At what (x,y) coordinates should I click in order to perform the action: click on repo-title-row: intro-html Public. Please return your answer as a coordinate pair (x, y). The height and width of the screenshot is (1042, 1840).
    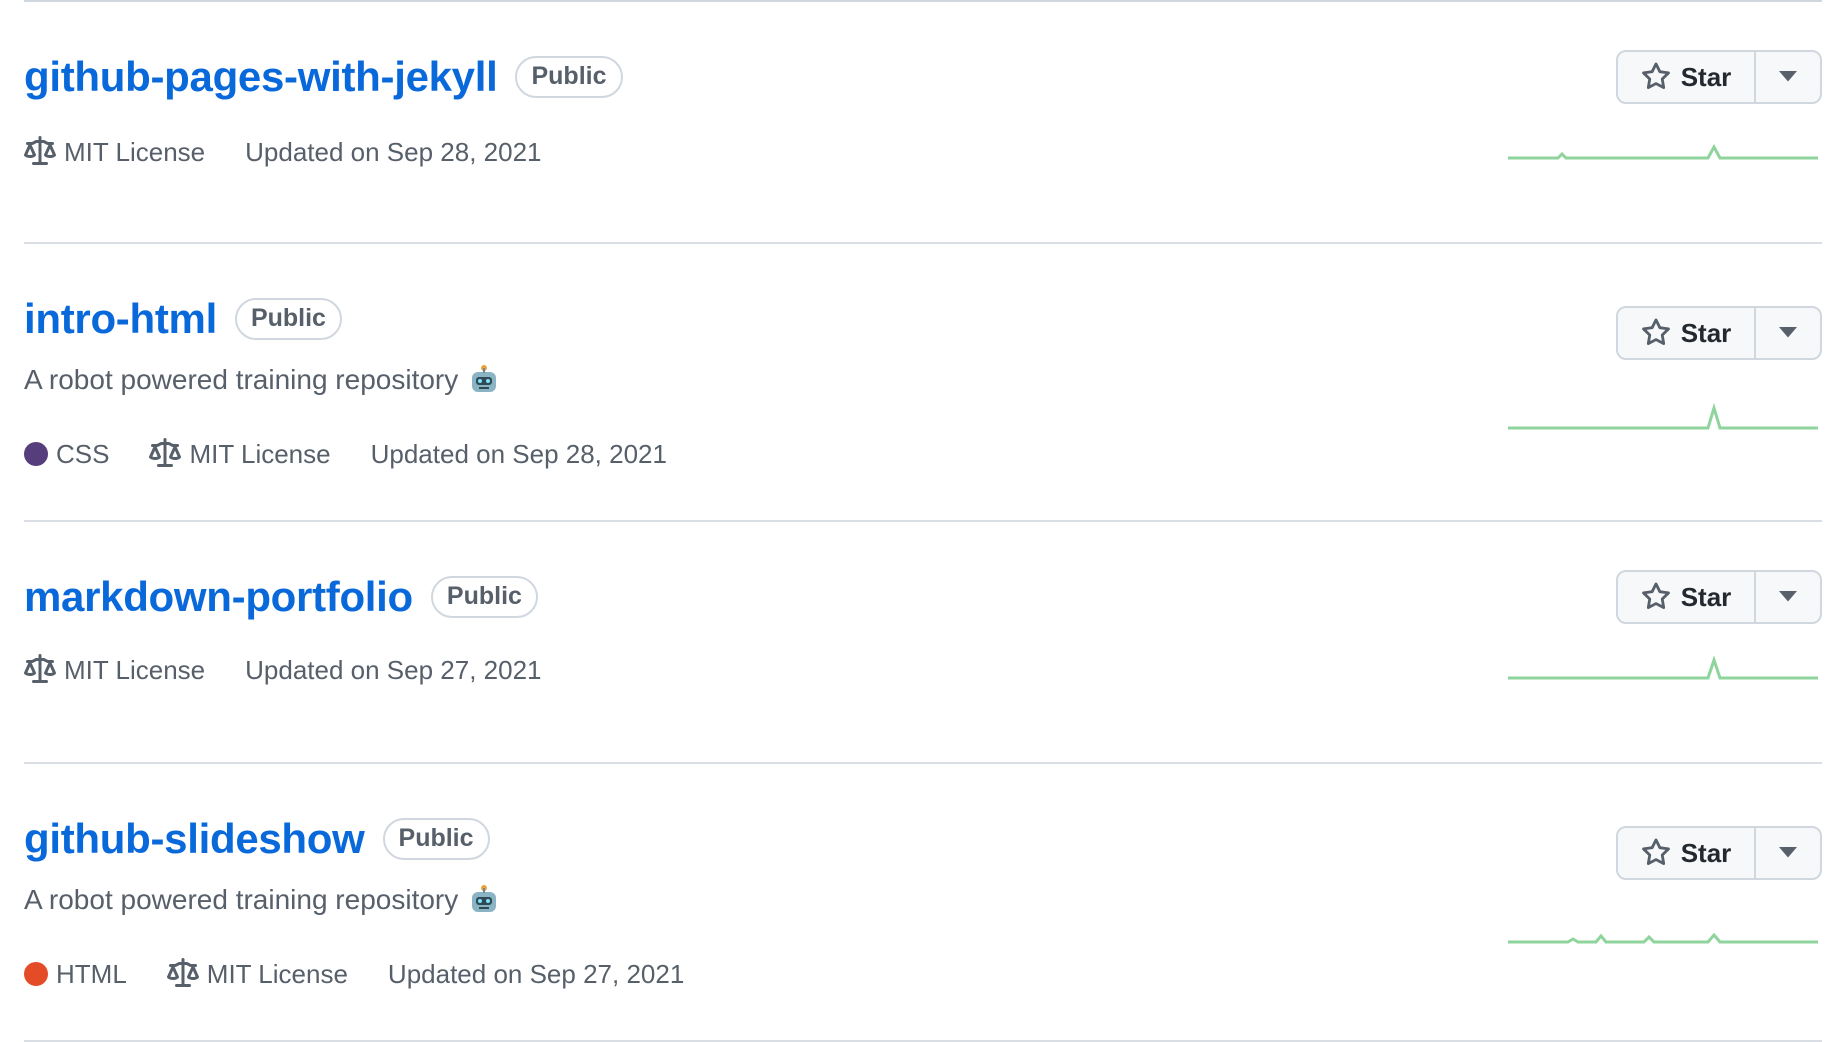
    Looking at the image, I should click on (183, 319).